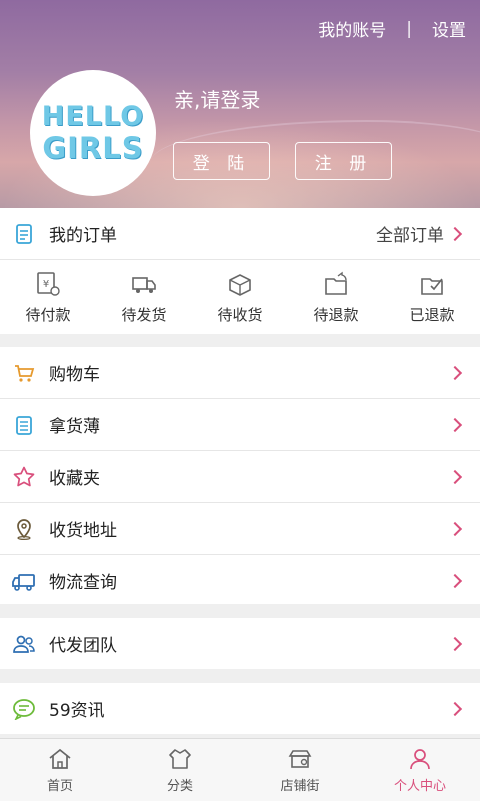 This screenshot has width=480, height=801. What do you see at coordinates (24, 373) in the screenshot?
I see `cart-icon` at bounding box center [24, 373].